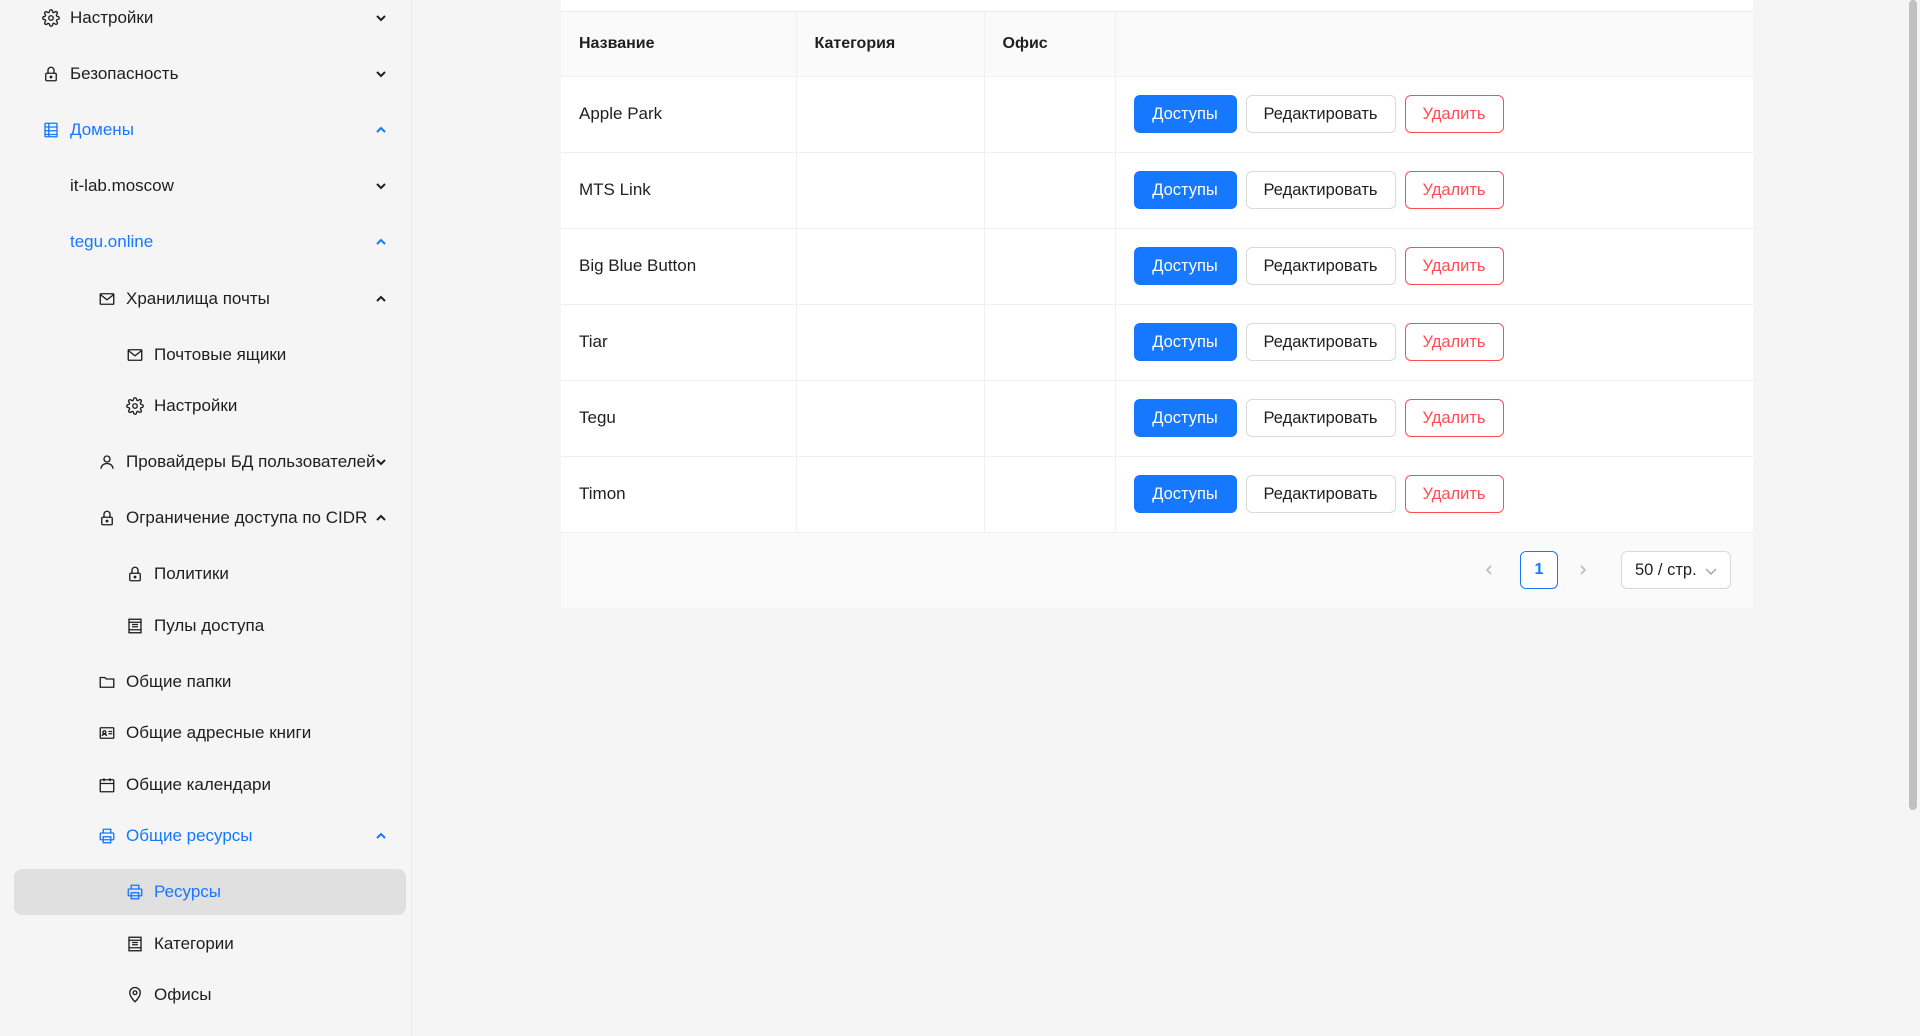 Image resolution: width=1920 pixels, height=1036 pixels. Describe the element at coordinates (183, 994) in the screenshot. I see `sidebar-item-label: Офисы` at that location.